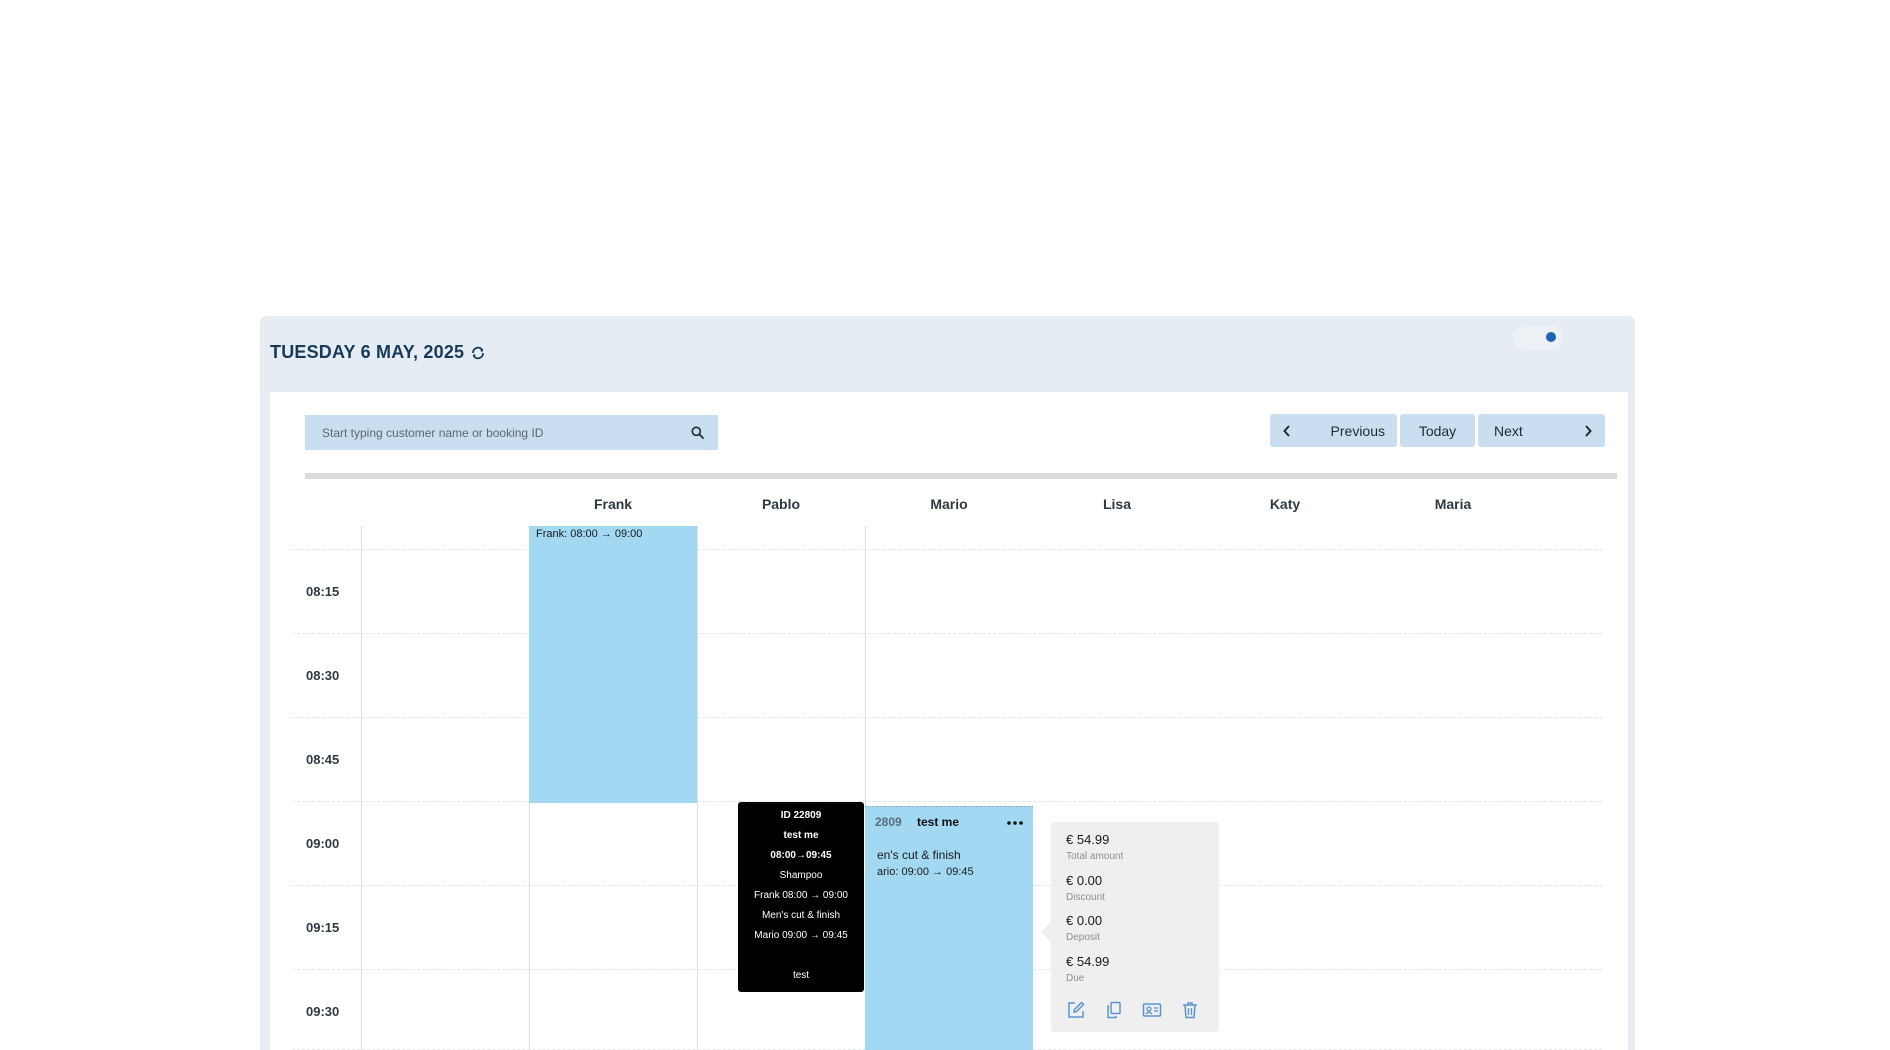 The image size is (1890, 1050). What do you see at coordinates (589, 534) in the screenshot?
I see `appointment-label: Frank: 08:00 → 09:00` at bounding box center [589, 534].